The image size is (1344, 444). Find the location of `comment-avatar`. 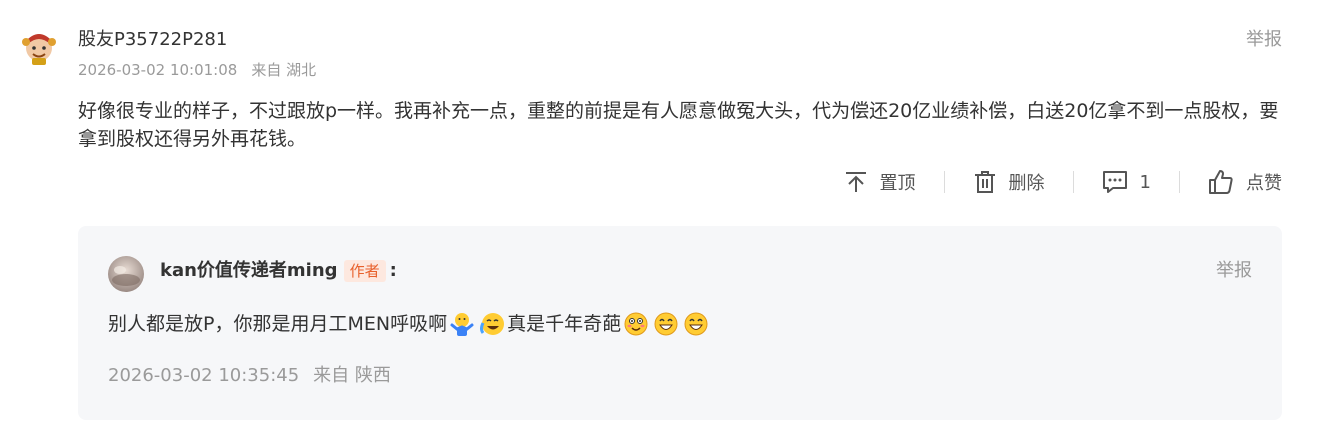

comment-avatar is located at coordinates (39, 47).